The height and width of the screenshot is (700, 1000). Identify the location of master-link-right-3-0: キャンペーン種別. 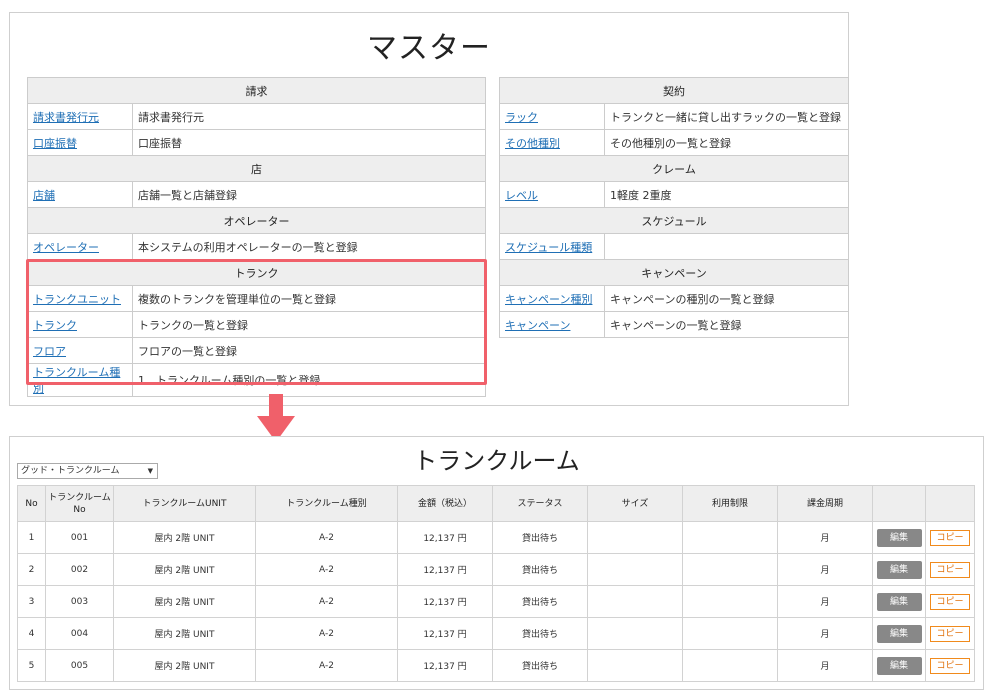
(548, 299).